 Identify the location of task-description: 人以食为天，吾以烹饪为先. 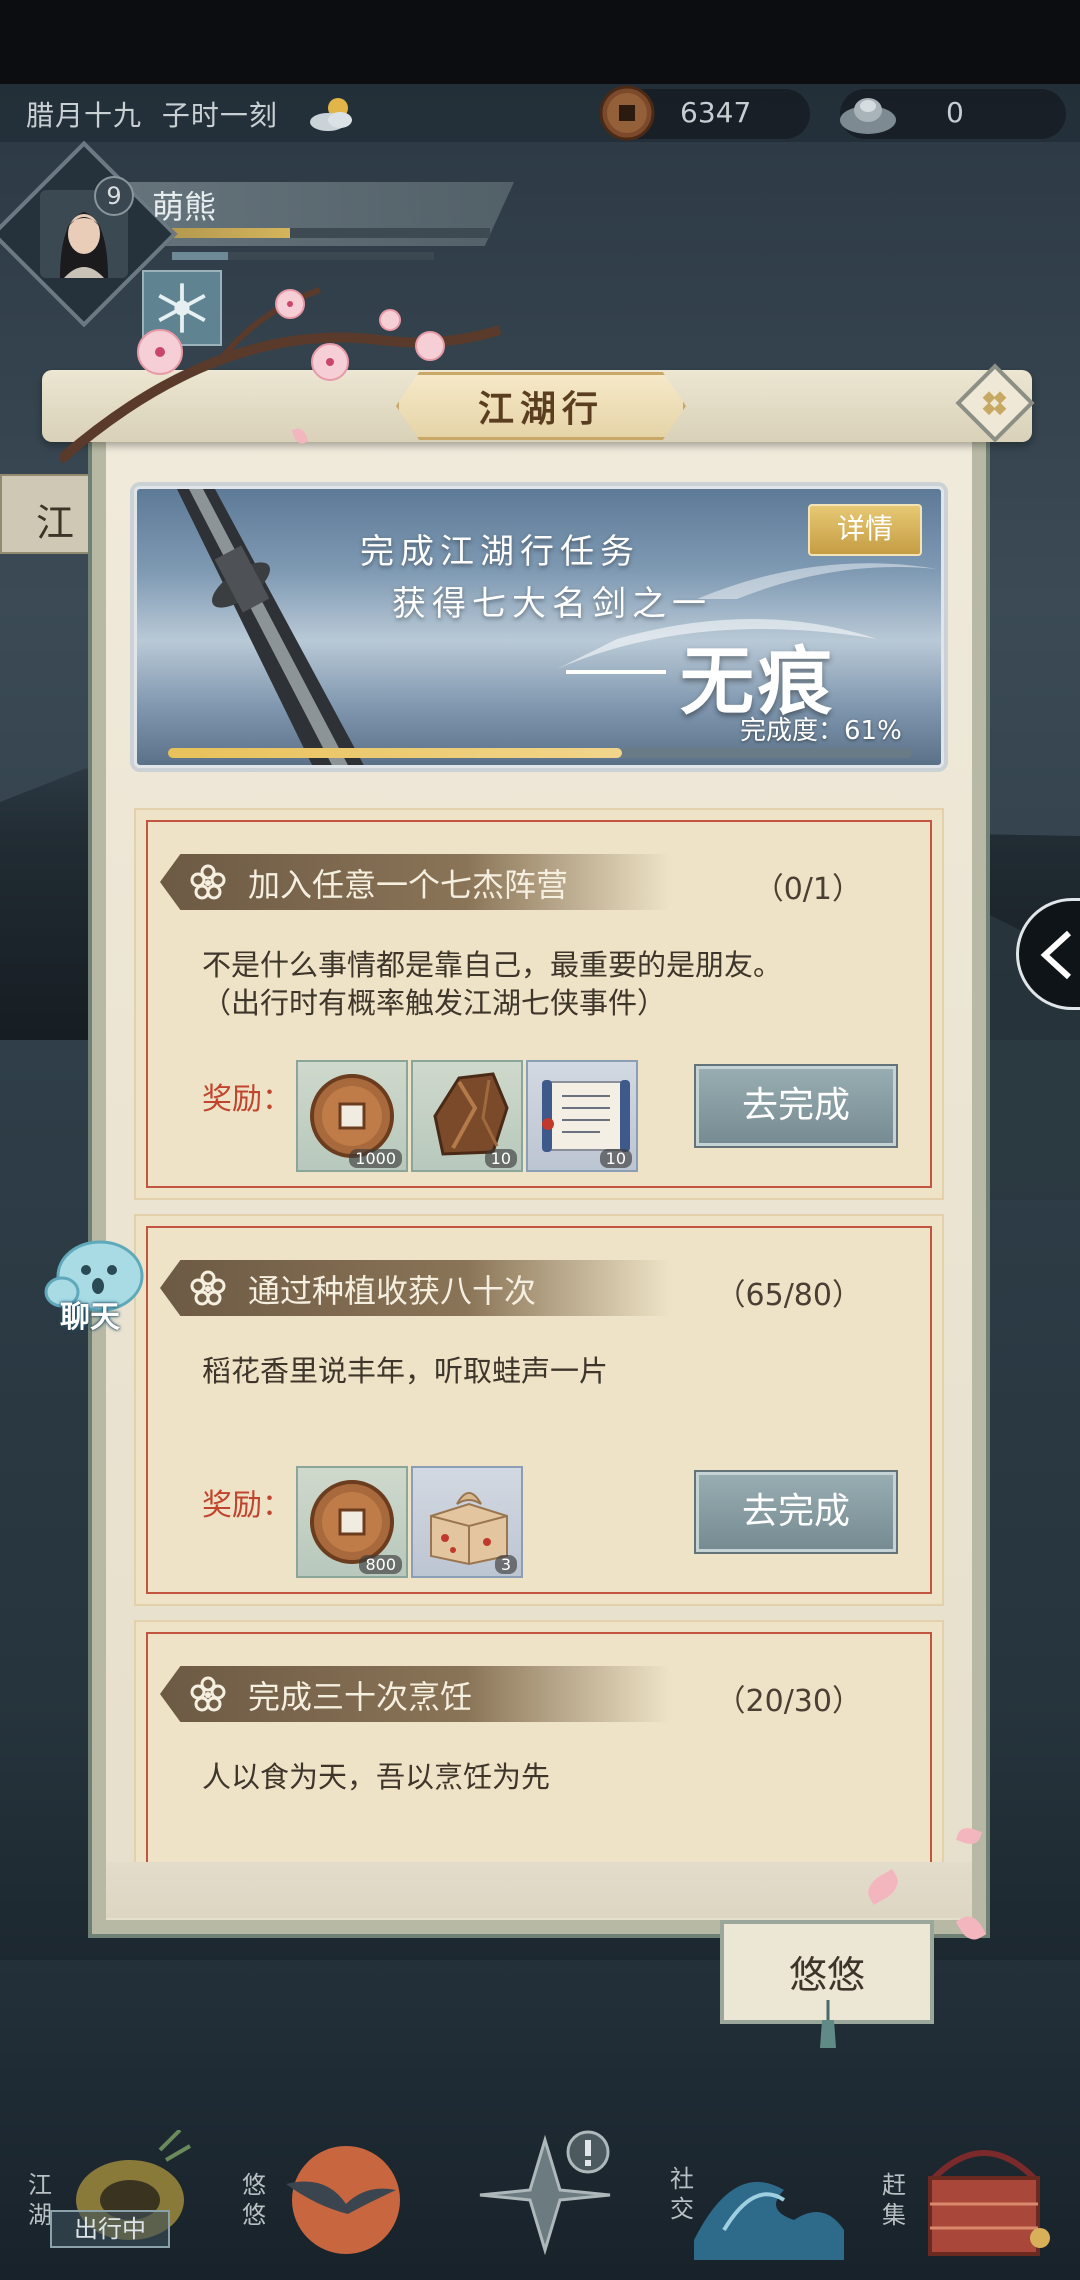
(376, 1777).